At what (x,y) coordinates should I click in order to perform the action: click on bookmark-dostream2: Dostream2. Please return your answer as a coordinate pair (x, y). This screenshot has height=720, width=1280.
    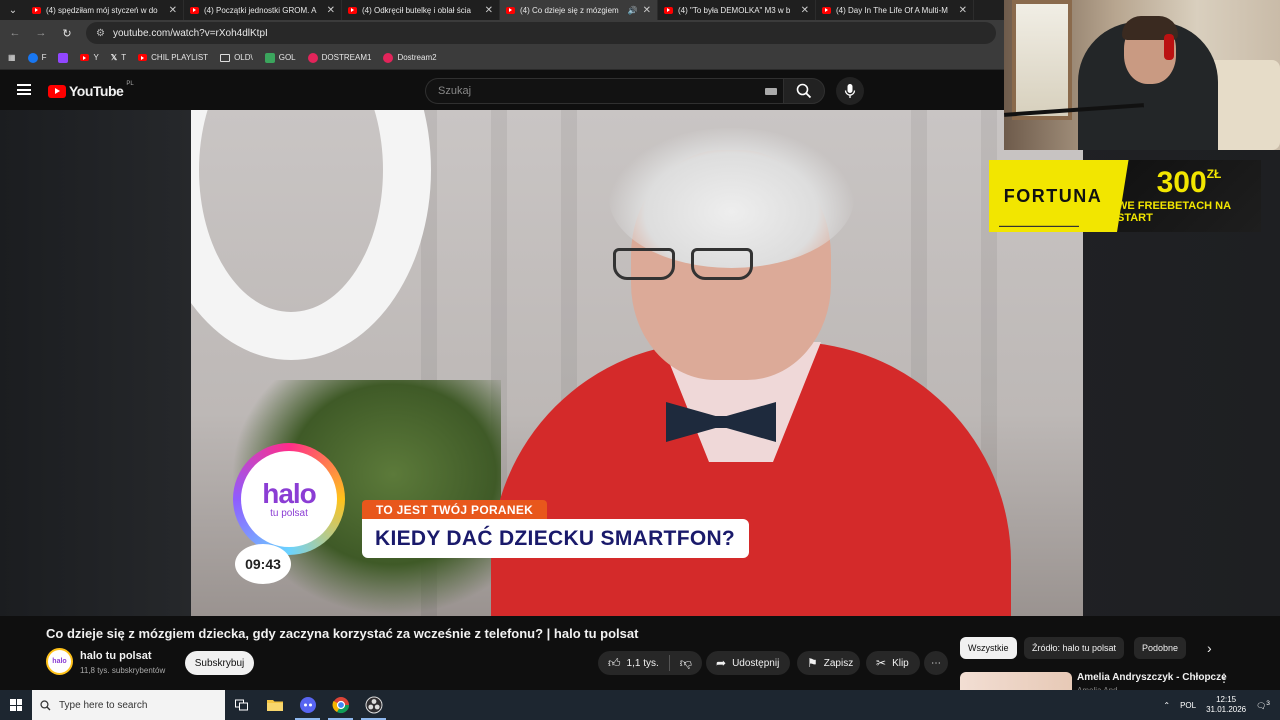
    Looking at the image, I should click on (410, 57).